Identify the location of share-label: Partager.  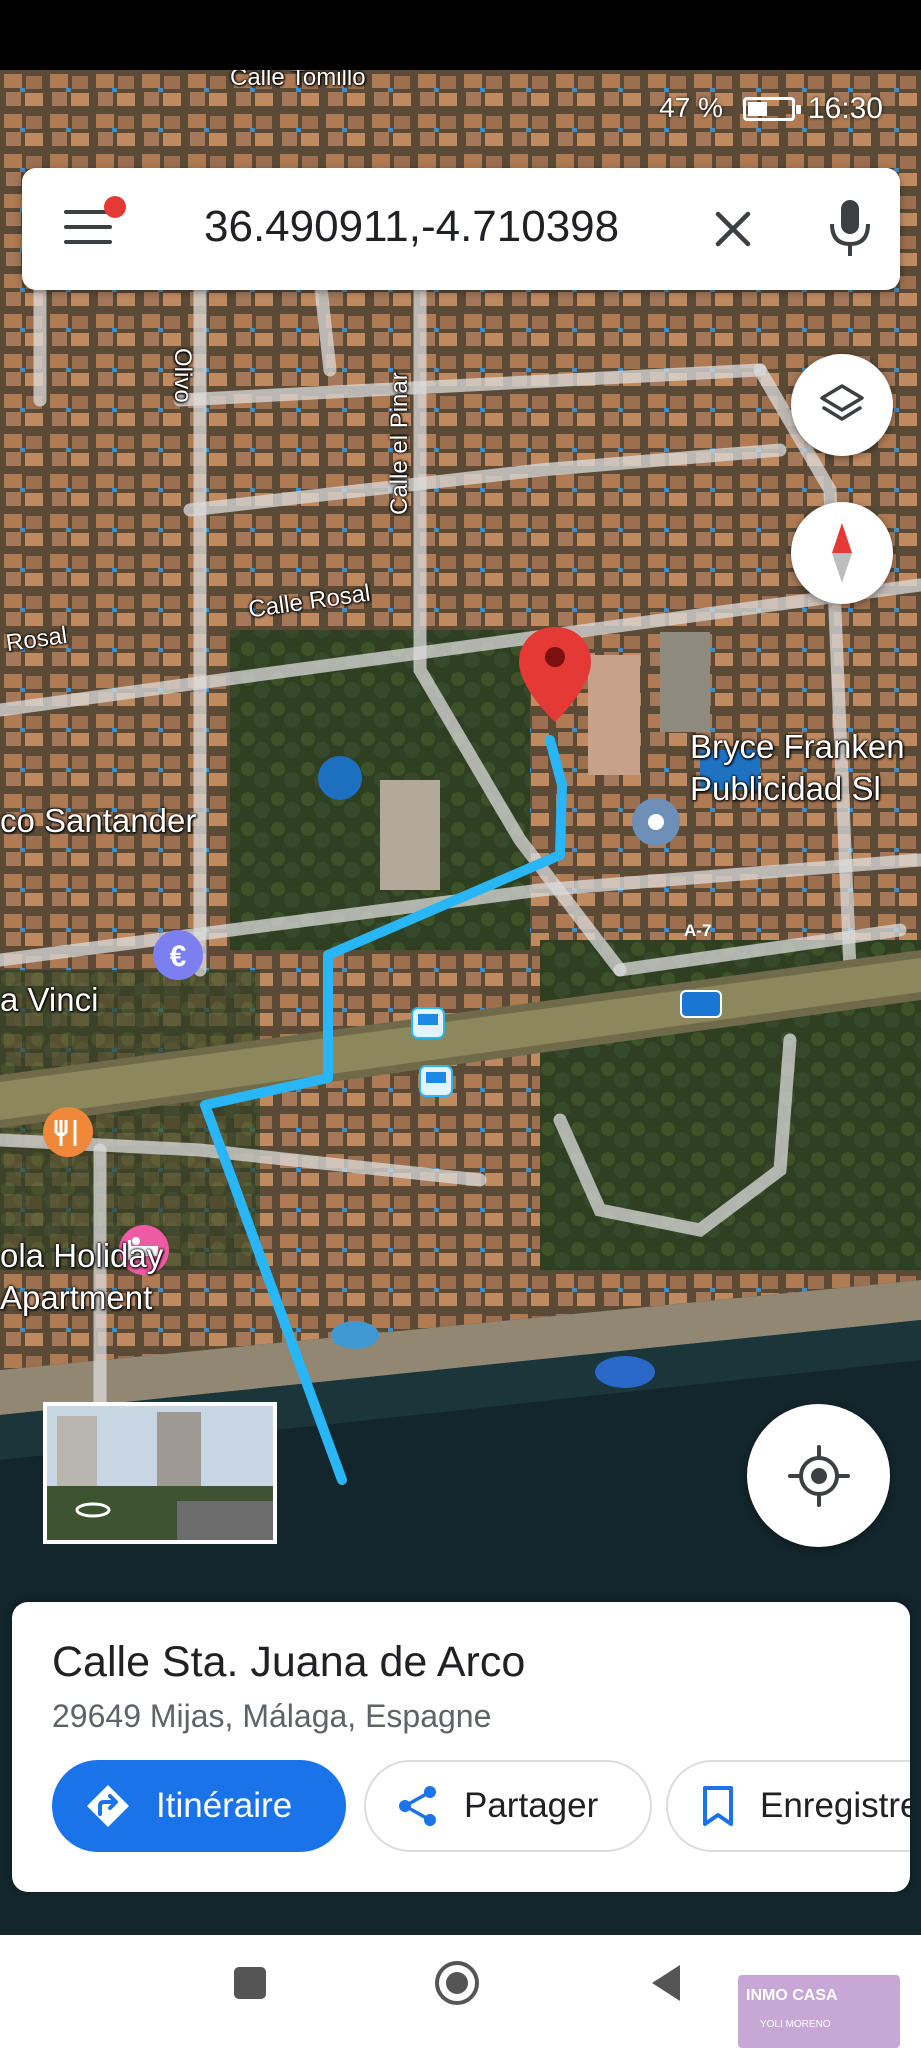
(531, 1805).